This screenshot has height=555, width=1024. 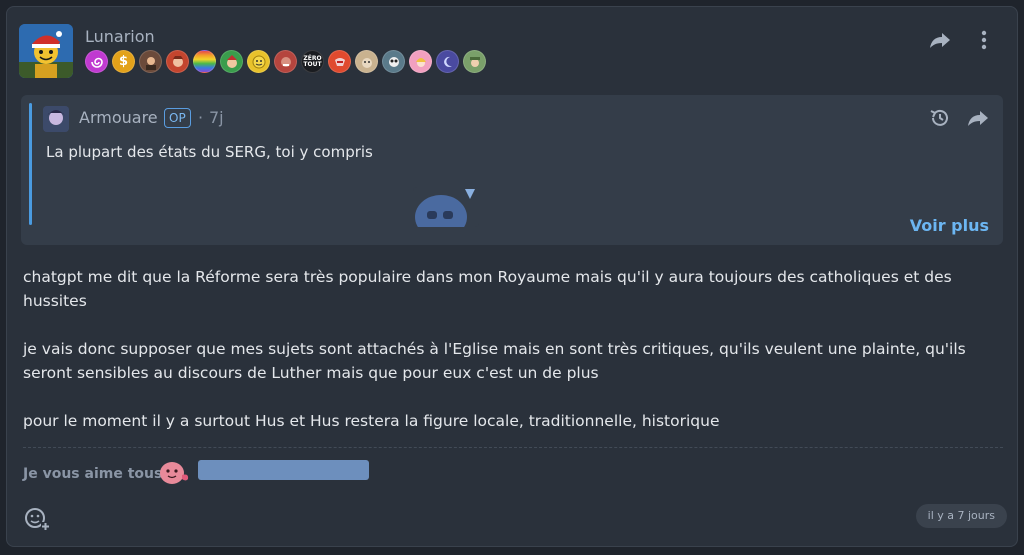 What do you see at coordinates (123, 61) in the screenshot?
I see `dollar-badge-icon: $` at bounding box center [123, 61].